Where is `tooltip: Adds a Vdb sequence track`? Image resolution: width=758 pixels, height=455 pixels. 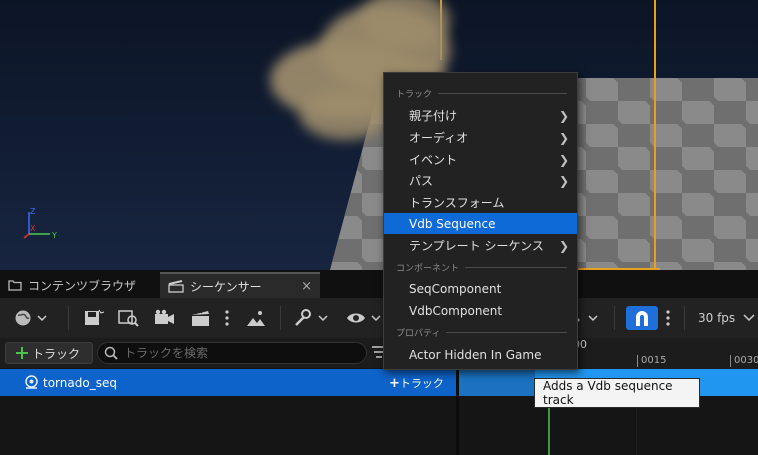 tooltip: Adds a Vdb sequence track is located at coordinates (617, 393).